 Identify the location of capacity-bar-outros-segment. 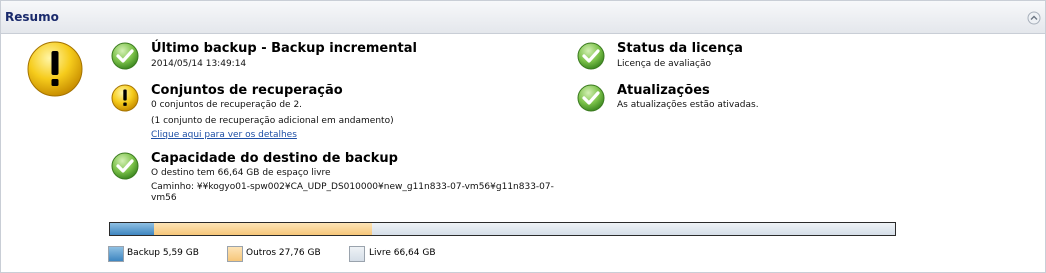
(263, 229).